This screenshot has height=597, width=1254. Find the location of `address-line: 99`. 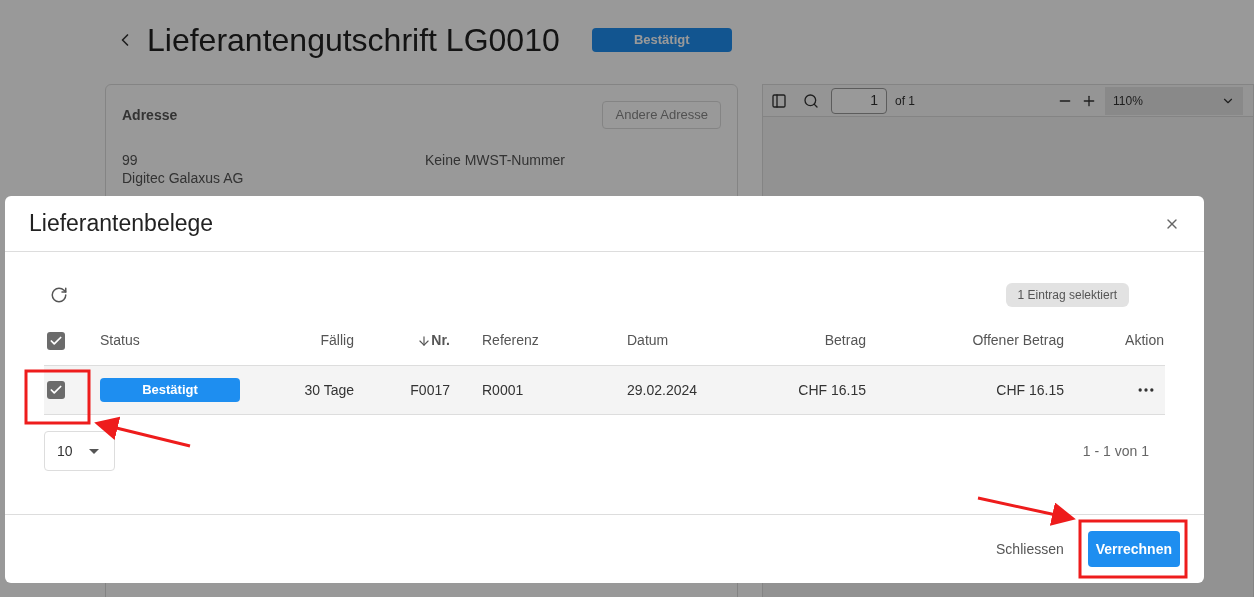

address-line: 99 is located at coordinates (130, 160).